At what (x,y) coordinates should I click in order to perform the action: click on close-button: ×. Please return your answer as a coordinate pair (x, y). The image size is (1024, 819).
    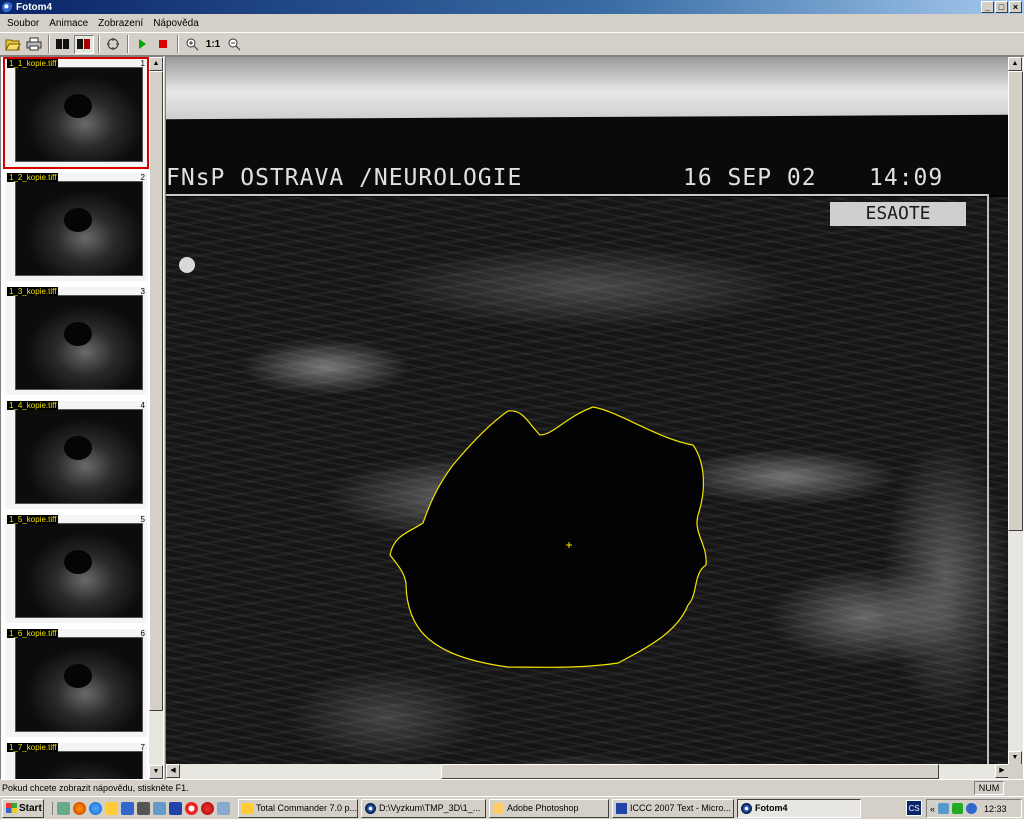
    Looking at the image, I should click on (1015, 7).